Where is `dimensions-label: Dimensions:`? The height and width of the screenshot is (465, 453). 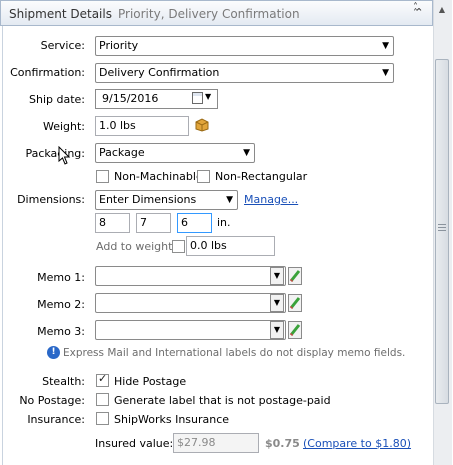
dimensions-label: Dimensions: is located at coordinates (51, 199).